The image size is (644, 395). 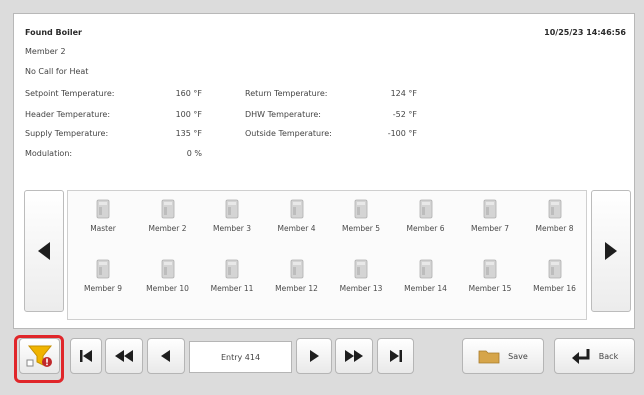 What do you see at coordinates (57, 71) in the screenshot?
I see `heat-status: No Call for Heat` at bounding box center [57, 71].